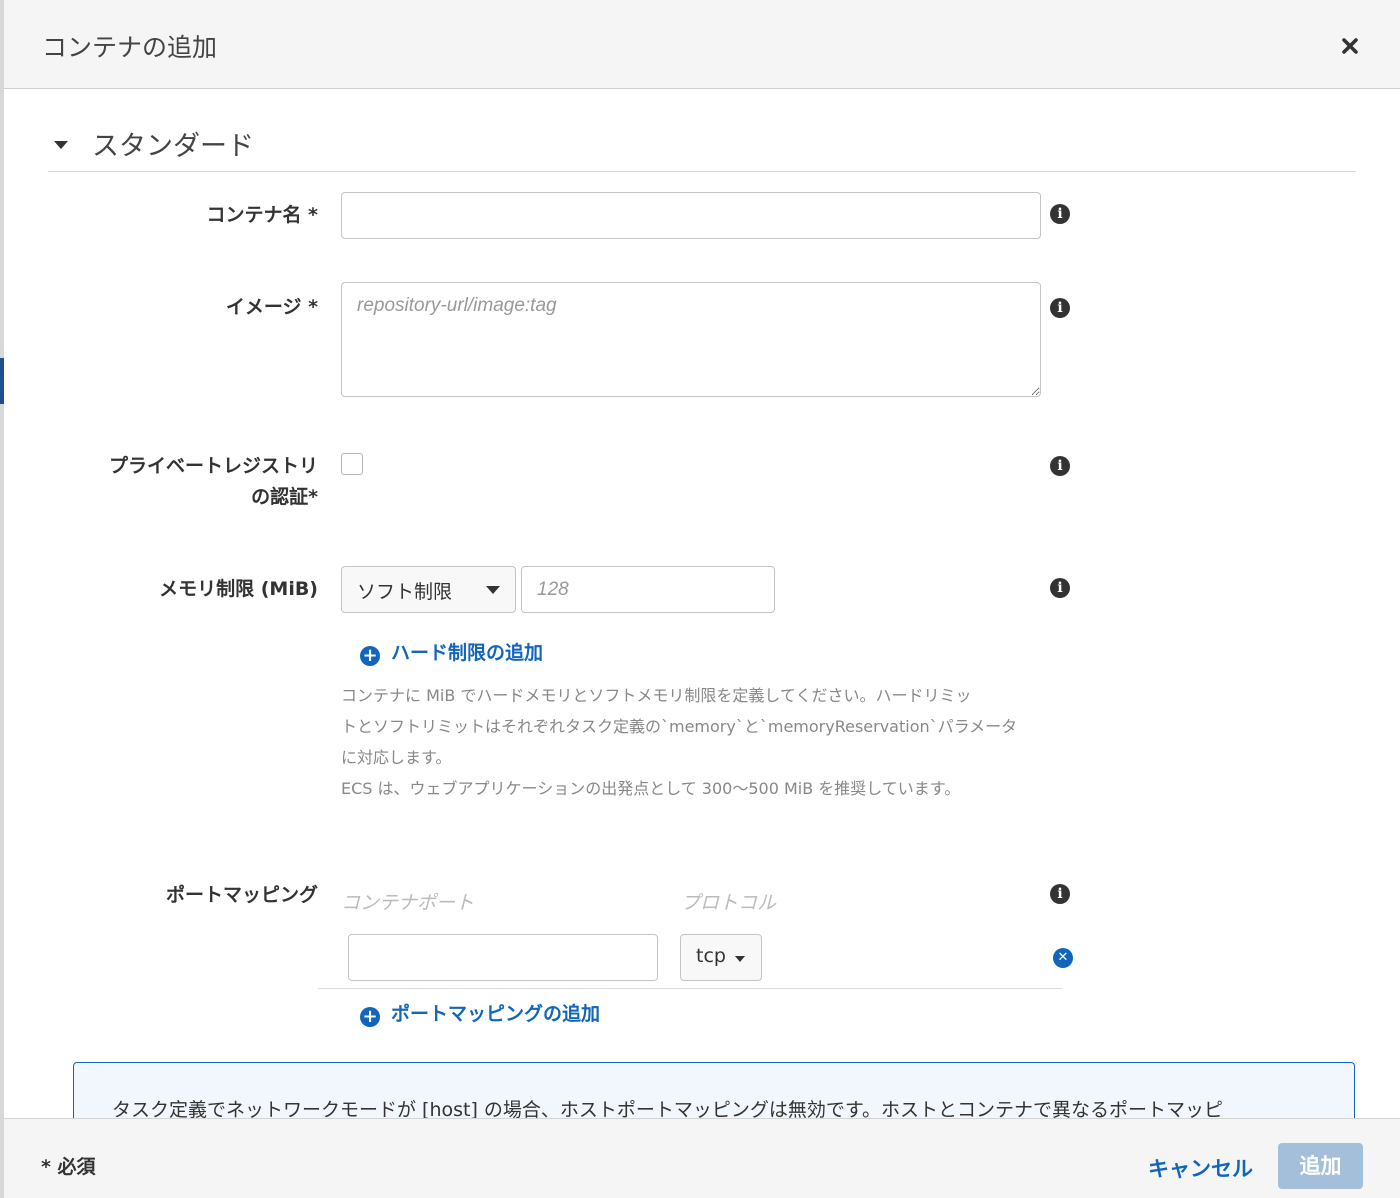  Describe the element at coordinates (496, 1014) in the screenshot. I see `add-port-mapping-label: ポートマッピングの追加` at that location.